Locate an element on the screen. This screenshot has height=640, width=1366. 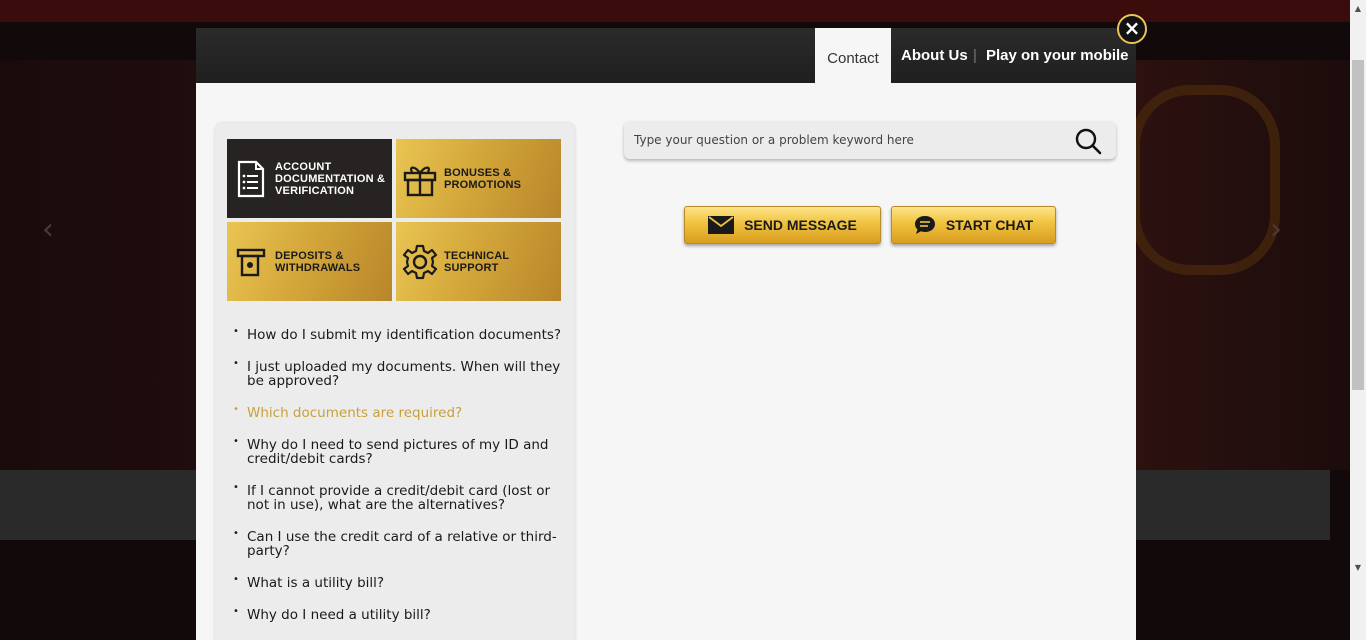
send-message-button: SEND MESSAGE is located at coordinates (782, 225).